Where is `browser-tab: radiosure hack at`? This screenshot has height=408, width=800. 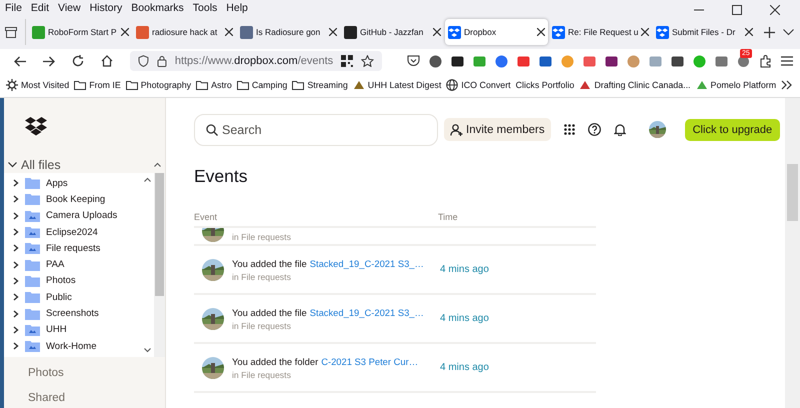 browser-tab: radiosure hack at is located at coordinates (184, 32).